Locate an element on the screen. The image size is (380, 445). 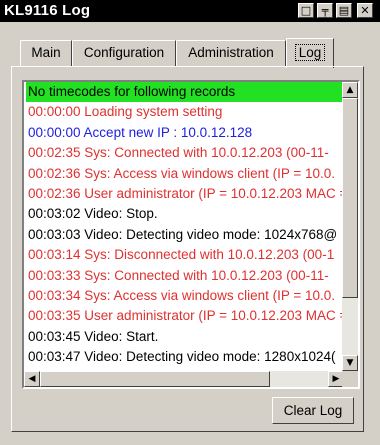
horizontal-scrollbar: ◀ ▶ is located at coordinates (184, 379).